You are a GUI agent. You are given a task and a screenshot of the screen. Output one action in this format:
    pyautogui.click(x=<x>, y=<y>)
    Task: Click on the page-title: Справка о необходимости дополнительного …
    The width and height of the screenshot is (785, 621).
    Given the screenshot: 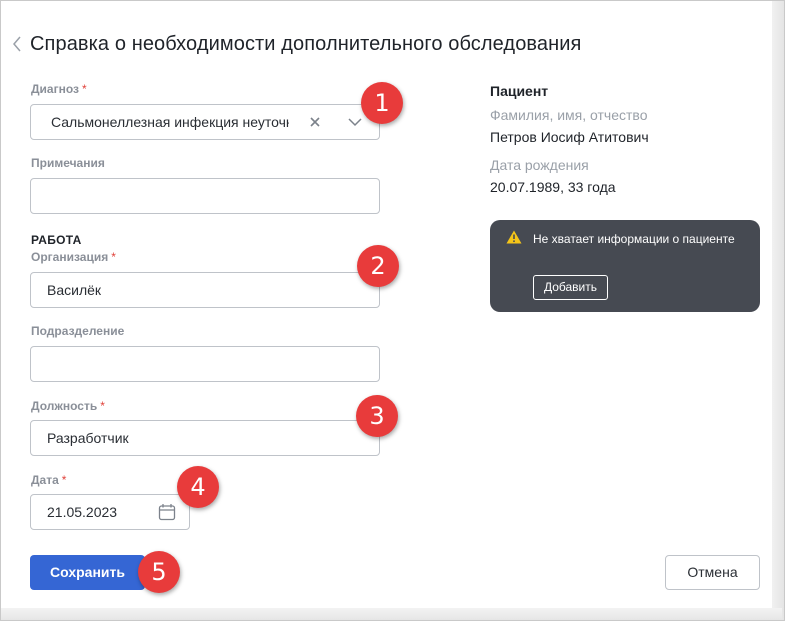 What is the action you would take?
    pyautogui.click(x=306, y=44)
    